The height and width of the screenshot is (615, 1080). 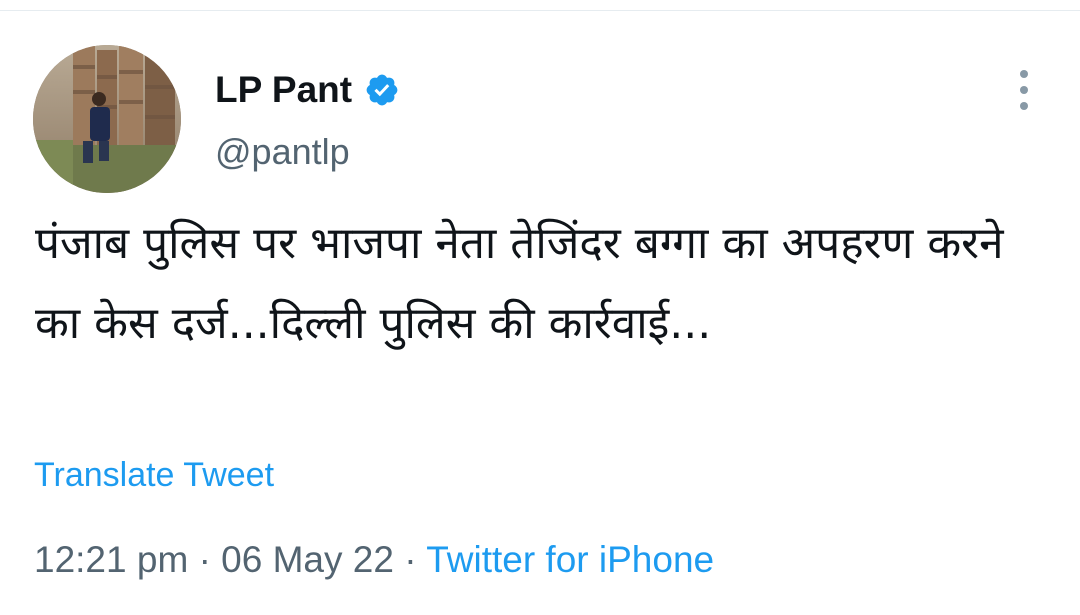 What do you see at coordinates (382, 90) in the screenshot?
I see `verified-badge-icon` at bounding box center [382, 90].